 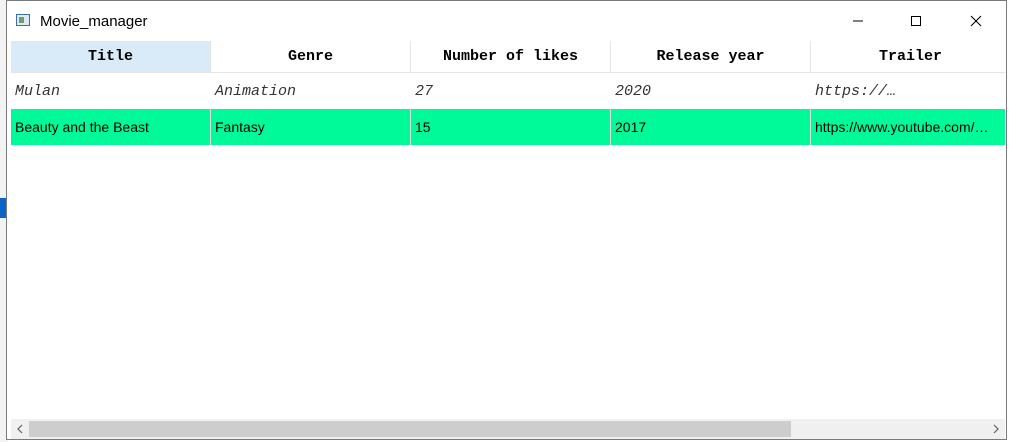 What do you see at coordinates (506, 21) in the screenshot?
I see `title-bar: Movie_manager` at bounding box center [506, 21].